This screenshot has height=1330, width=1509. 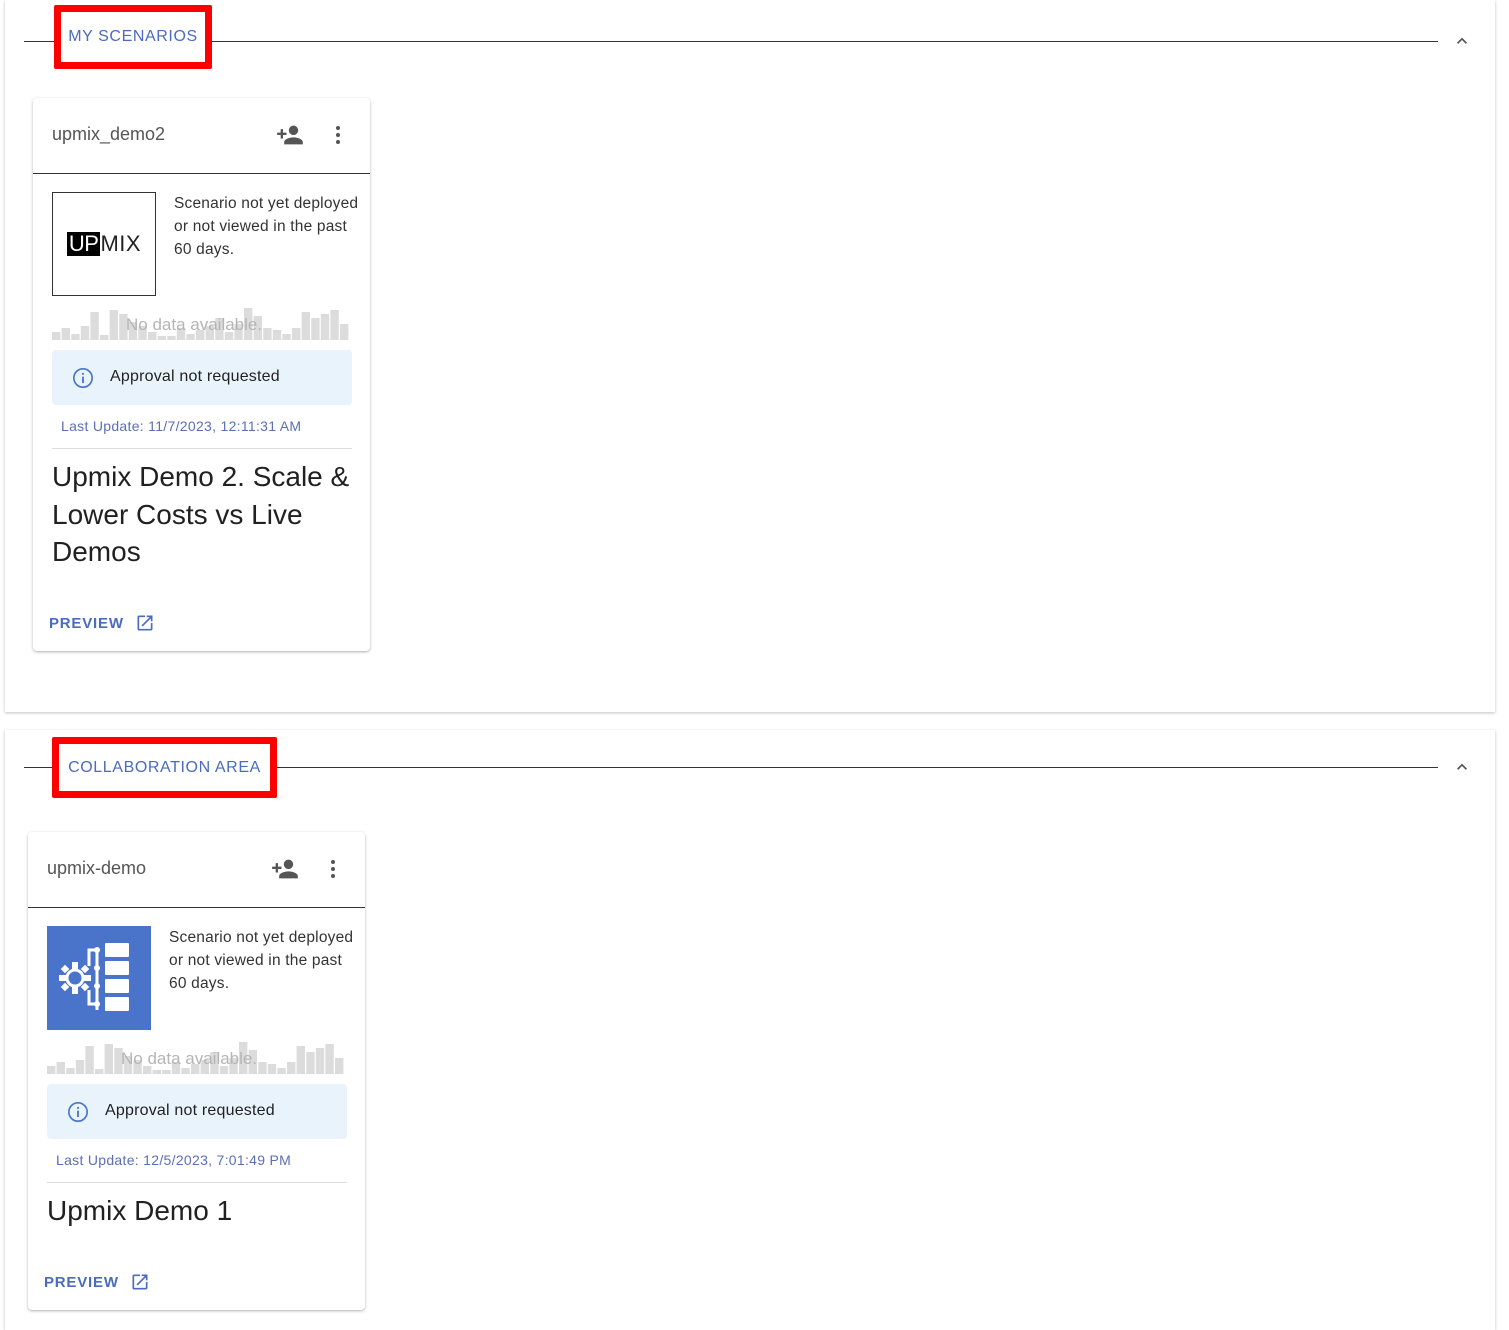 What do you see at coordinates (40, 41) in the screenshot?
I see `section-divider-left` at bounding box center [40, 41].